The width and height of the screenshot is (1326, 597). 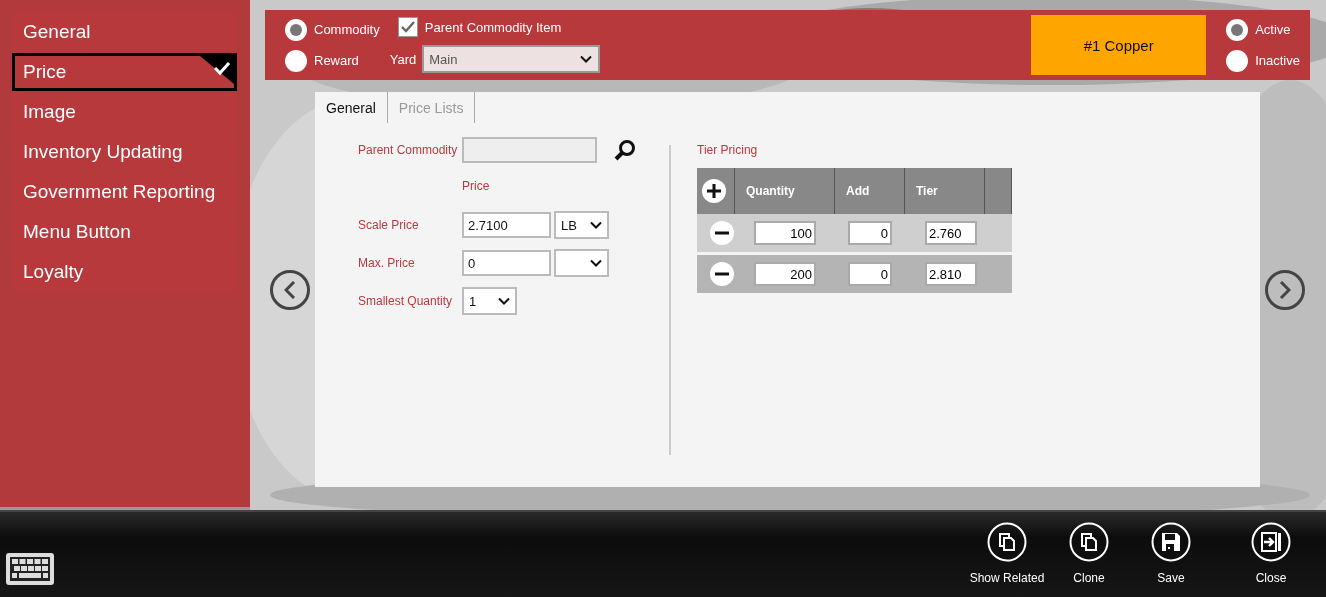 I want to click on sidebar-item: Menu Button, so click(x=124, y=232).